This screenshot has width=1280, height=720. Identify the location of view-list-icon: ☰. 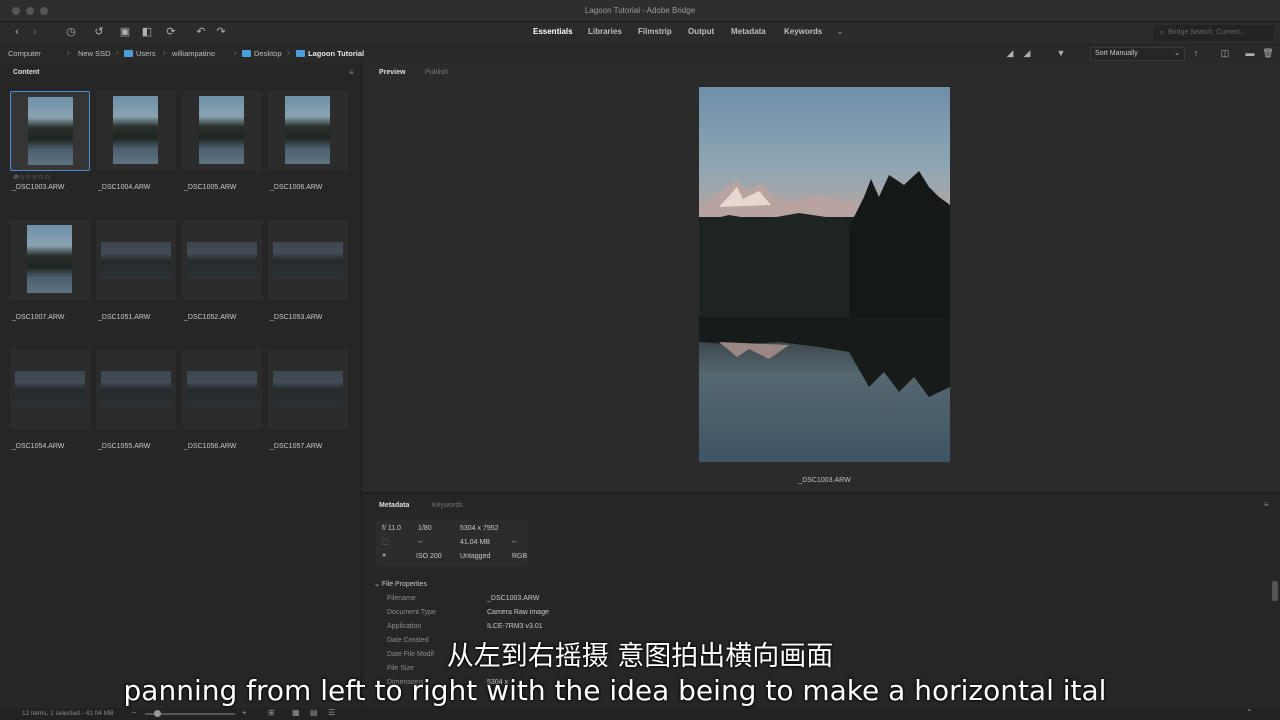
(331, 712).